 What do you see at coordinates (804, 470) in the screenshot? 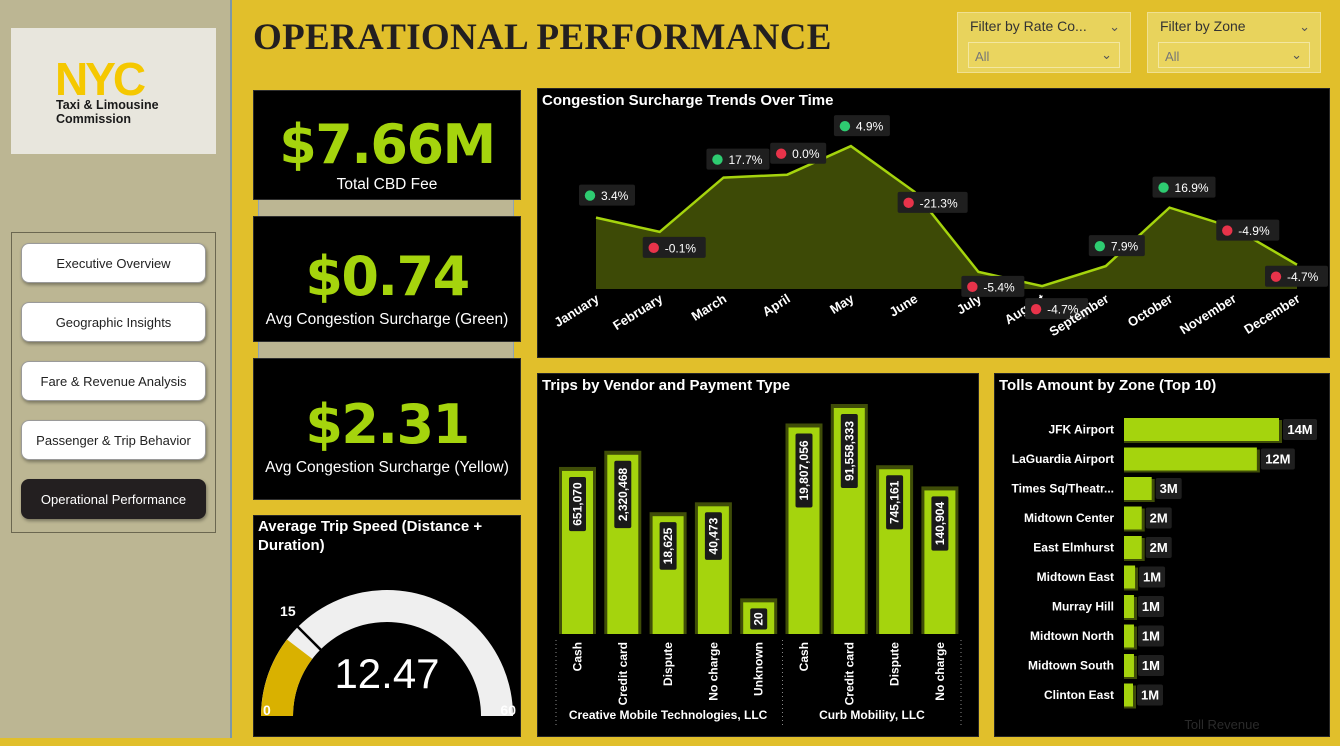
I see `bar-value-label: 19,807,056` at bounding box center [804, 470].